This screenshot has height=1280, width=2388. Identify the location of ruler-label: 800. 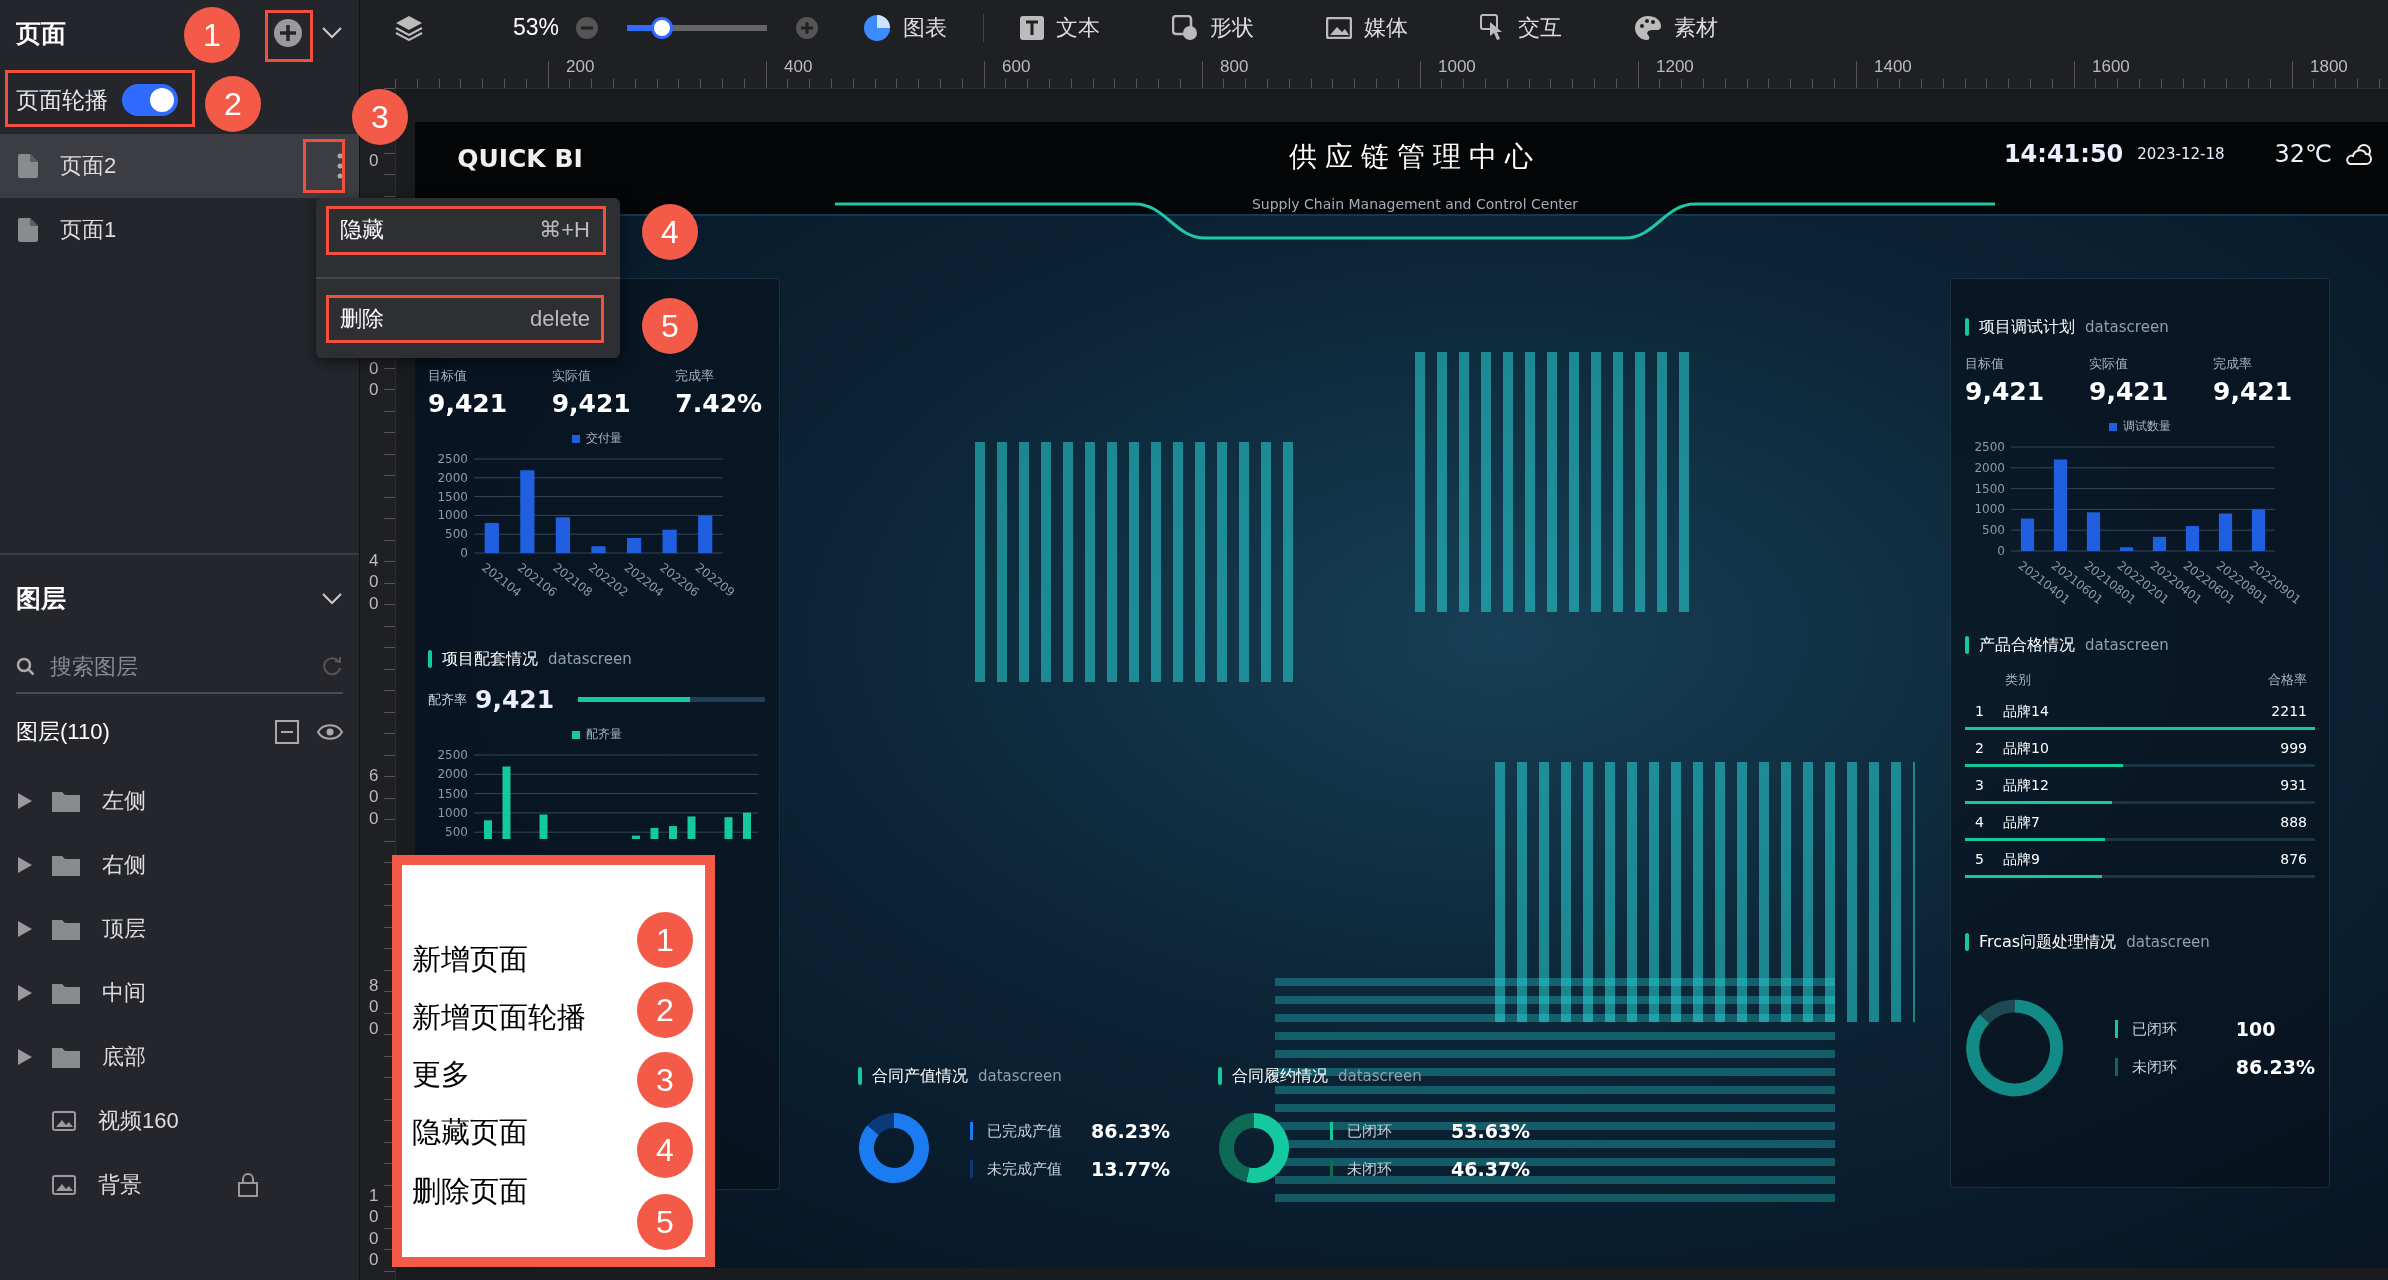
(374, 1007).